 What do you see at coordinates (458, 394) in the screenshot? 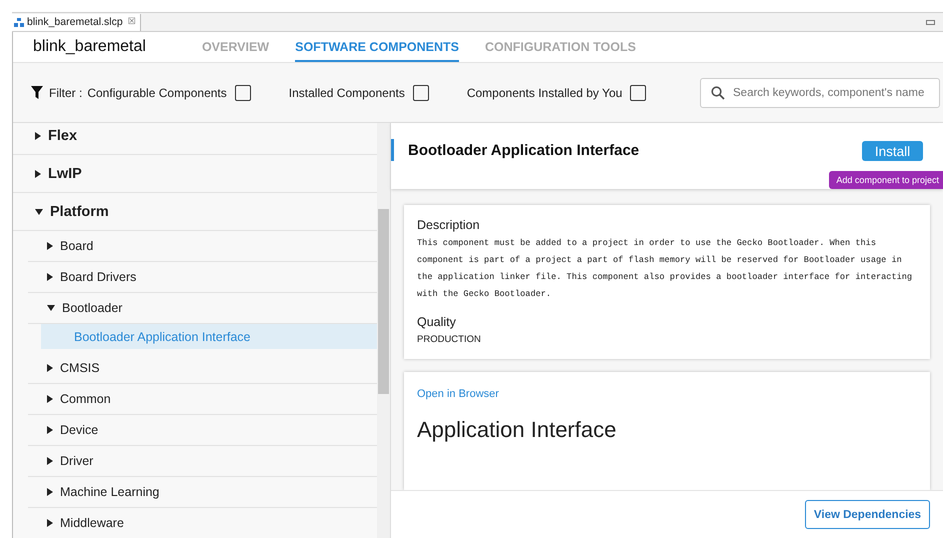
I see `open-in-browser-link: Open in Browser` at bounding box center [458, 394].